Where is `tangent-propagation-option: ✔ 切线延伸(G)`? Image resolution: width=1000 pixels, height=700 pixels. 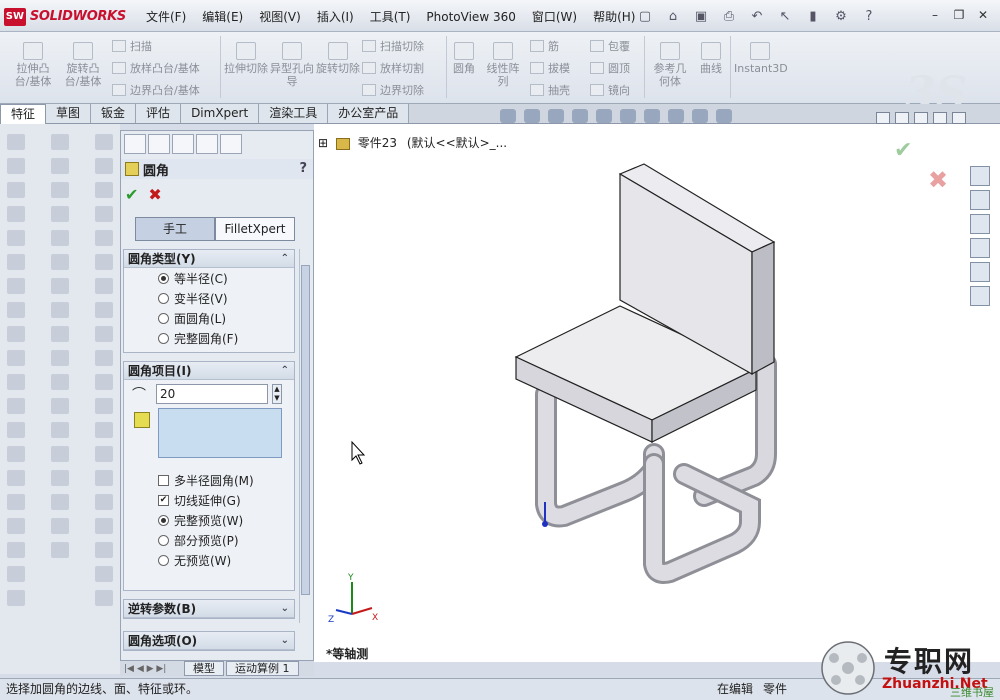
tangent-propagation-option: ✔ 切线延伸(G) is located at coordinates (209, 500).